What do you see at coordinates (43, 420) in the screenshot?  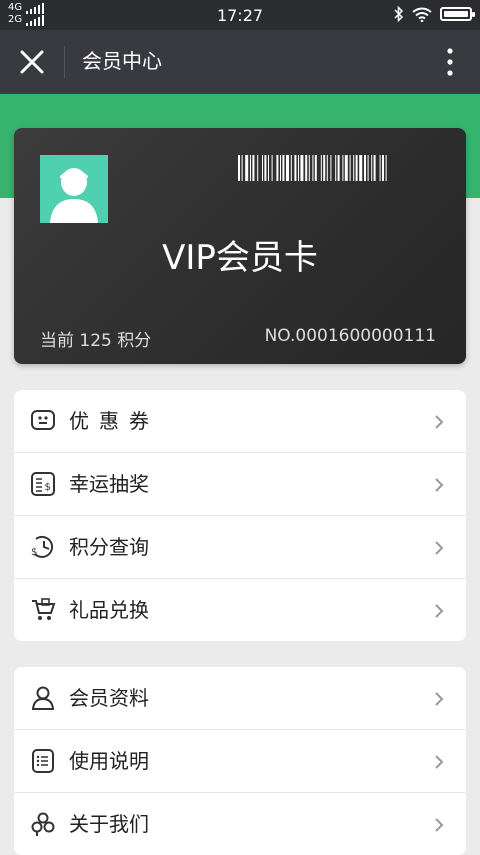 I see `coupon-icon` at bounding box center [43, 420].